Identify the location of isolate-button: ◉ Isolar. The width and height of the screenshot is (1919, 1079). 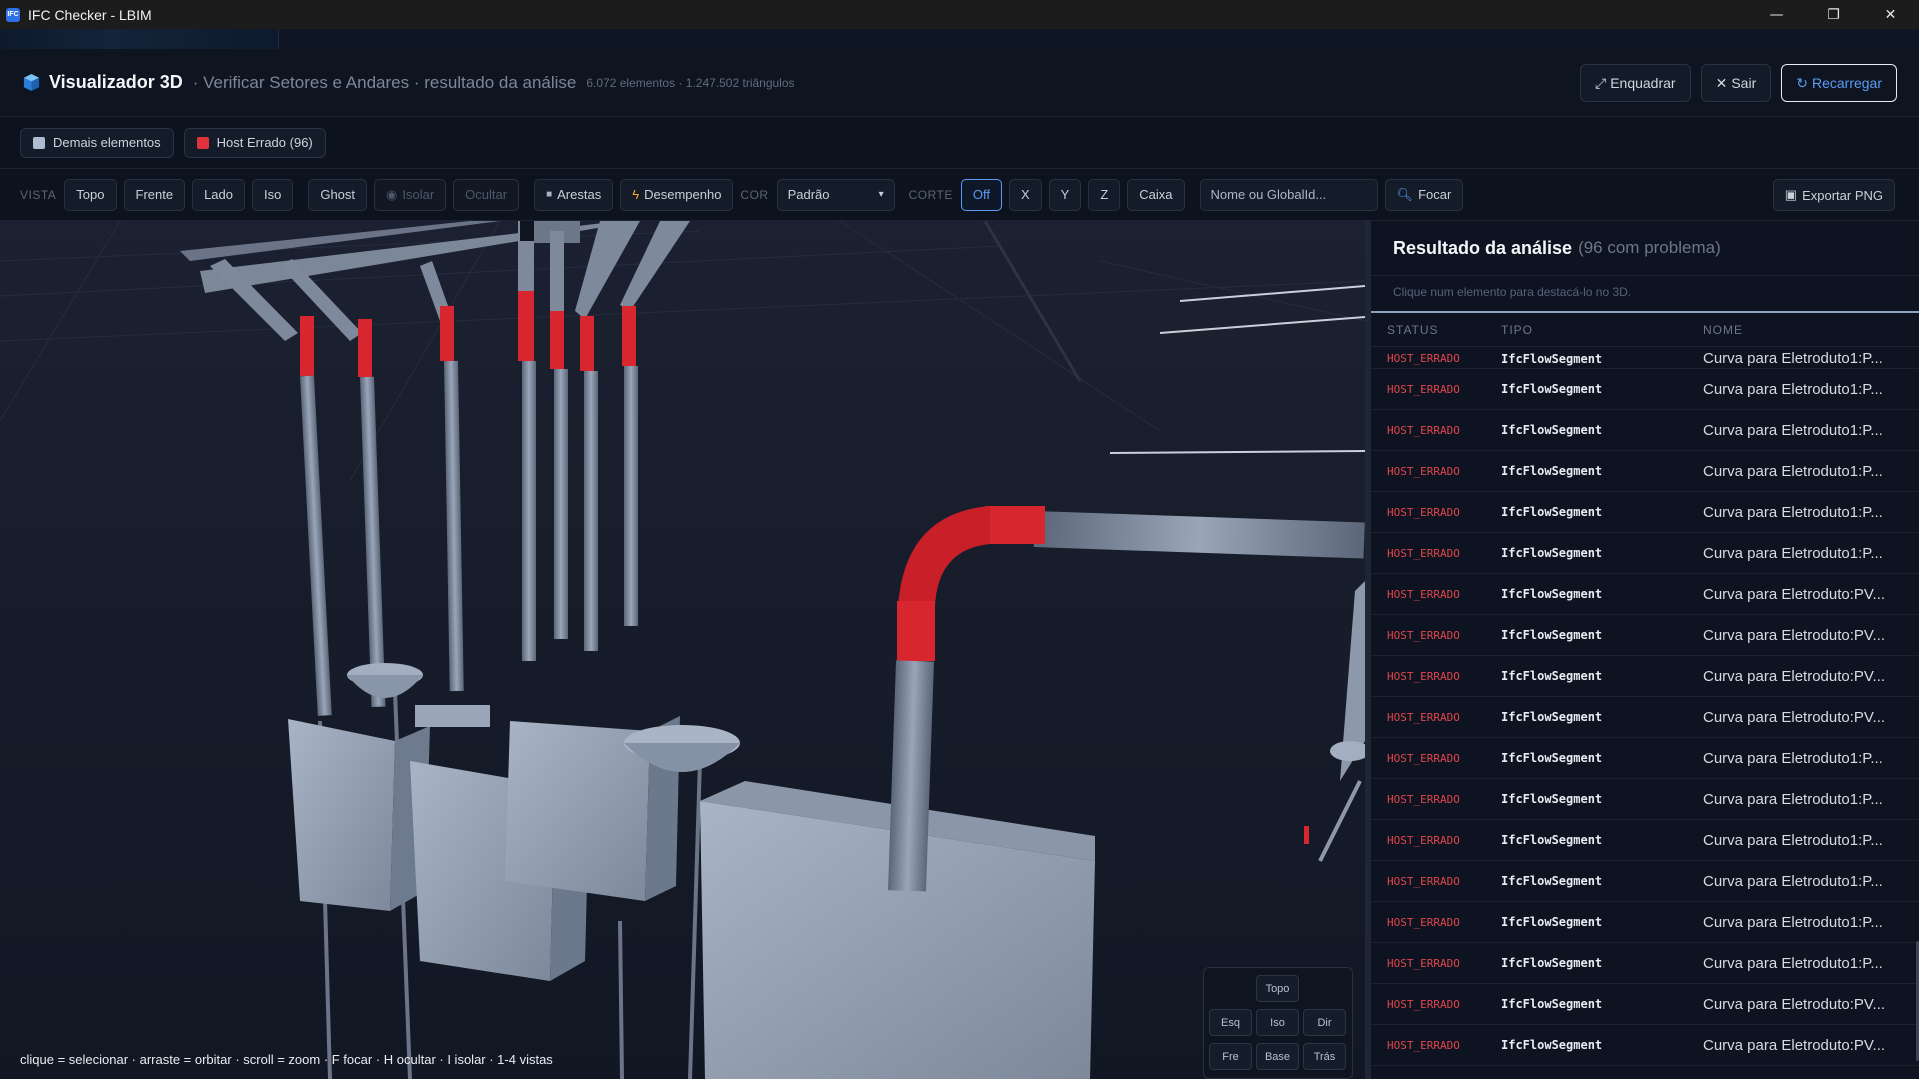
(410, 194).